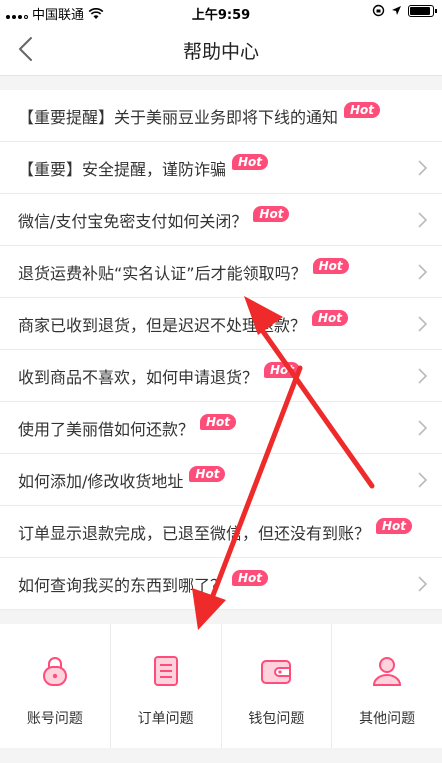 The height and width of the screenshot is (763, 442). I want to click on category-wallet: 钱包问题, so click(277, 686).